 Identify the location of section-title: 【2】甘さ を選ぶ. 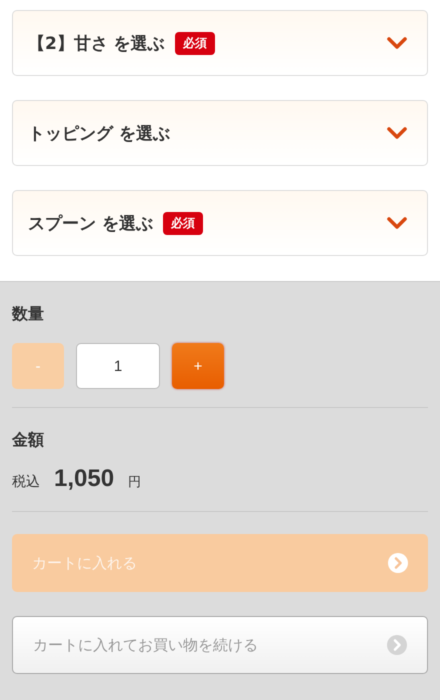
(96, 43).